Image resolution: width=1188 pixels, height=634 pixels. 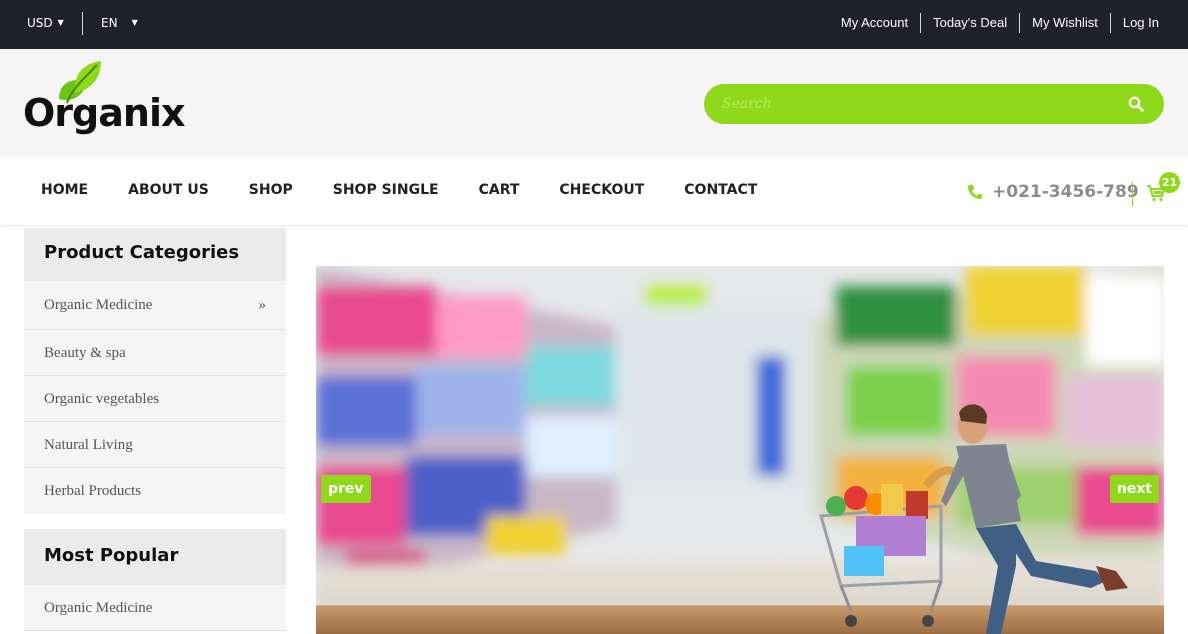 I want to click on slider-prev-button: prev, so click(x=346, y=489).